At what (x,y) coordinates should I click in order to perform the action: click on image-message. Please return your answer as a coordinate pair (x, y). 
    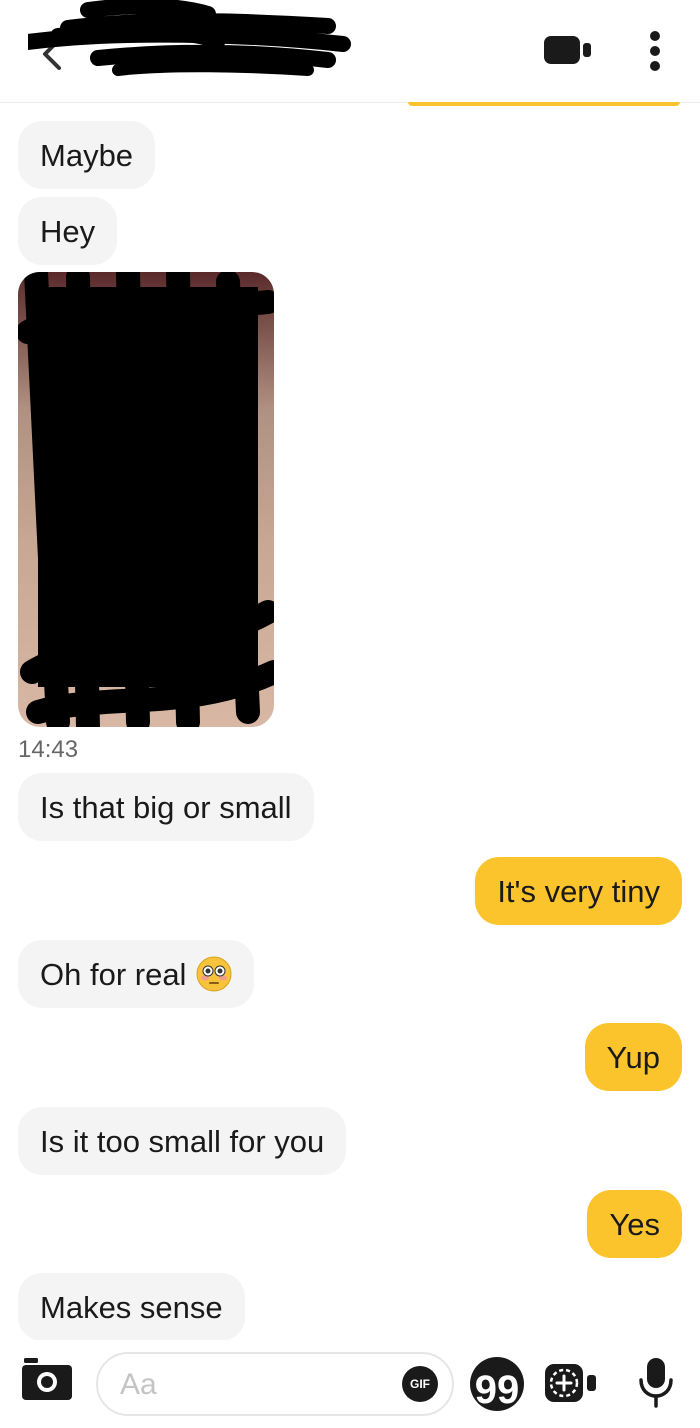
    Looking at the image, I should click on (146, 499).